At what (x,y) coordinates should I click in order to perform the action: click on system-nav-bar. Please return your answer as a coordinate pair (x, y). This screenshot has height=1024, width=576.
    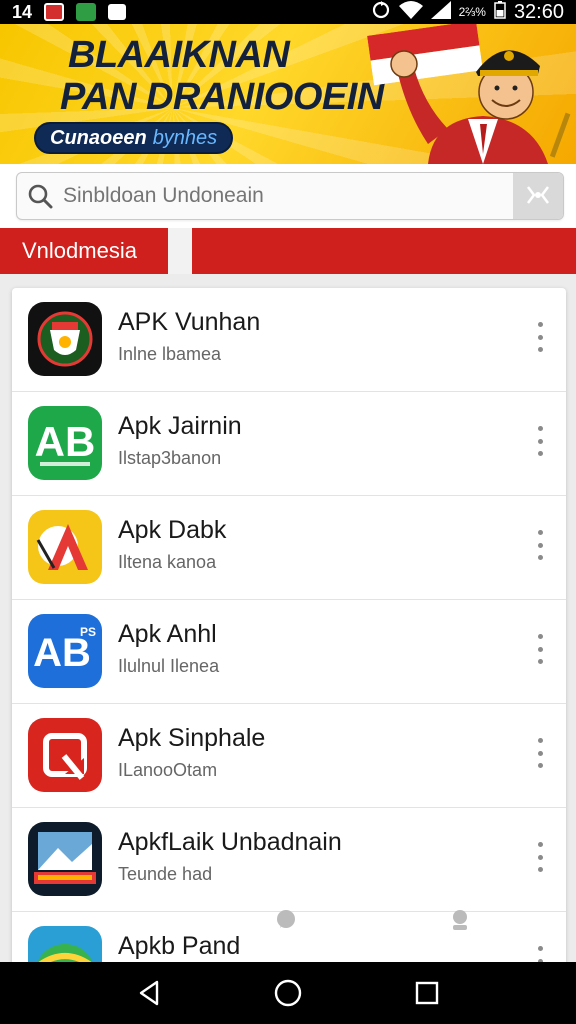
    Looking at the image, I should click on (288, 993).